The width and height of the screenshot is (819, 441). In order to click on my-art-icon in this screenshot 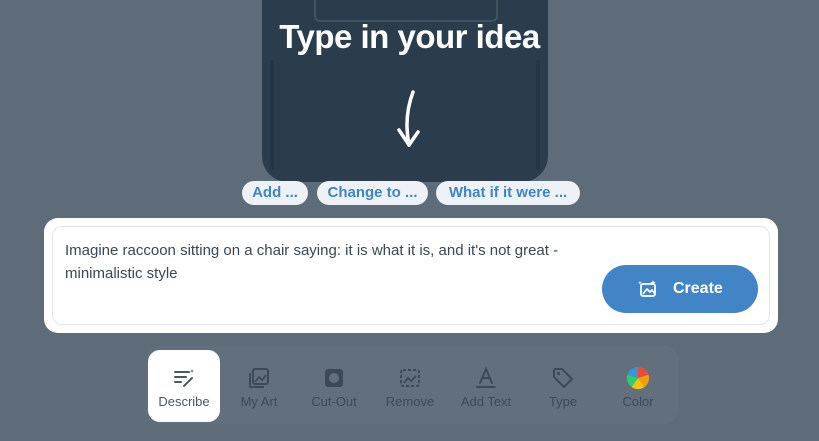, I will do `click(259, 378)`.